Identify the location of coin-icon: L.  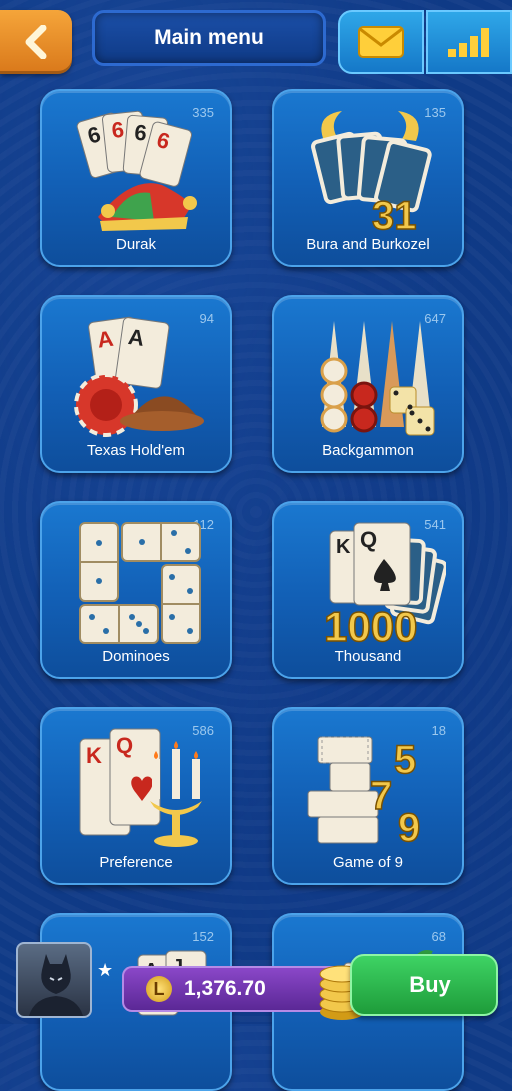
(159, 989).